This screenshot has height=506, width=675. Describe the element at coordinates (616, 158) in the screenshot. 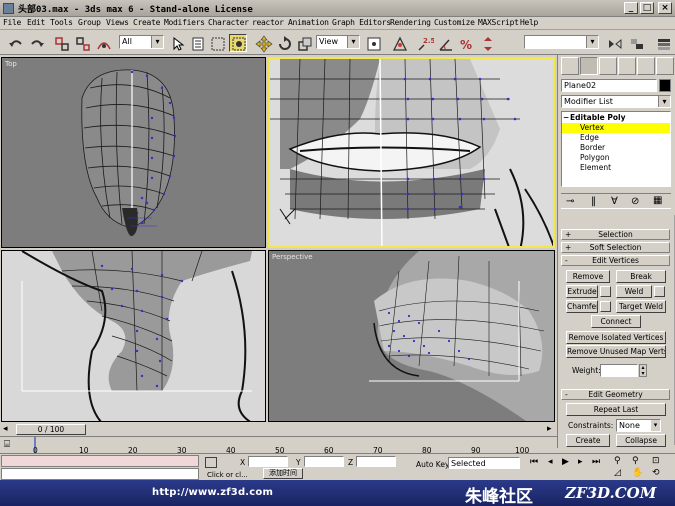

I see `stack-item-polygon: Polygon` at that location.